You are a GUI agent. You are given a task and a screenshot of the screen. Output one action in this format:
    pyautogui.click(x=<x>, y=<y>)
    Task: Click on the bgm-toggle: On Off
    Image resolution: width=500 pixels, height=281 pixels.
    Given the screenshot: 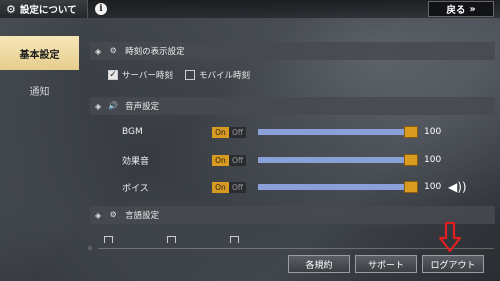 What is the action you would take?
    pyautogui.click(x=229, y=132)
    